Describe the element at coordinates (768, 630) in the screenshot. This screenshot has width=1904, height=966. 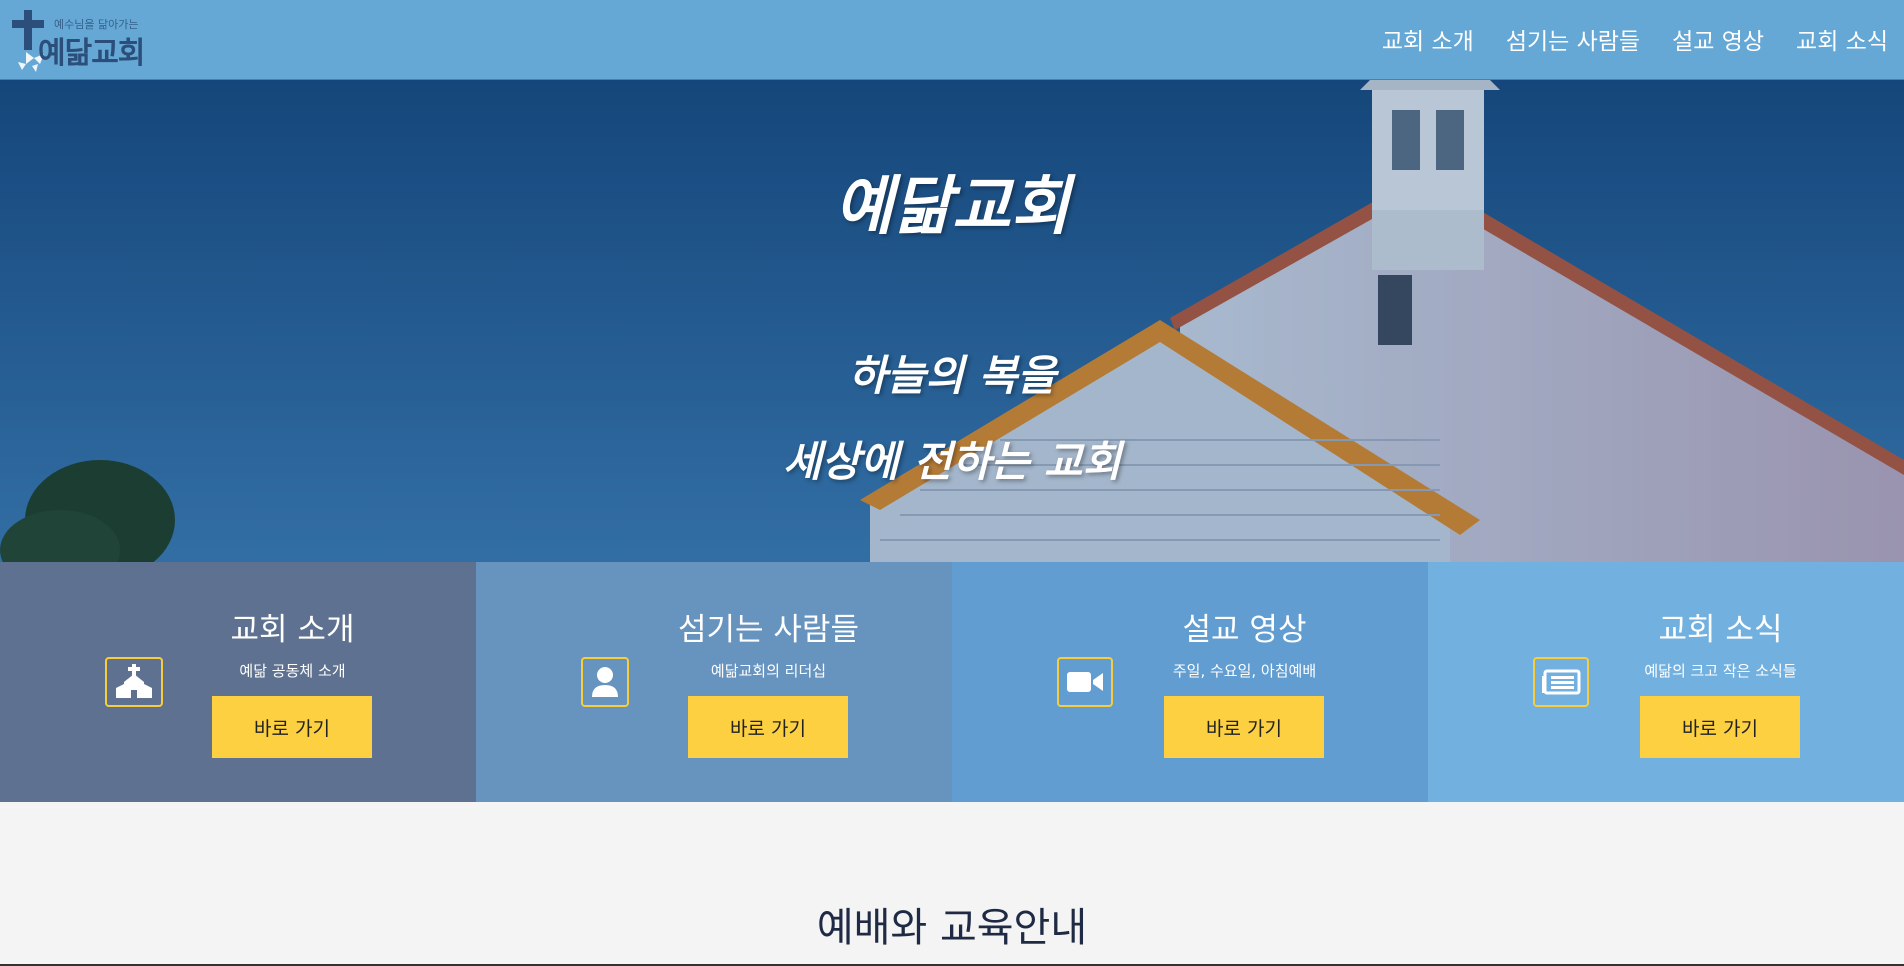
I see `card-title: 섬기는 사람들` at that location.